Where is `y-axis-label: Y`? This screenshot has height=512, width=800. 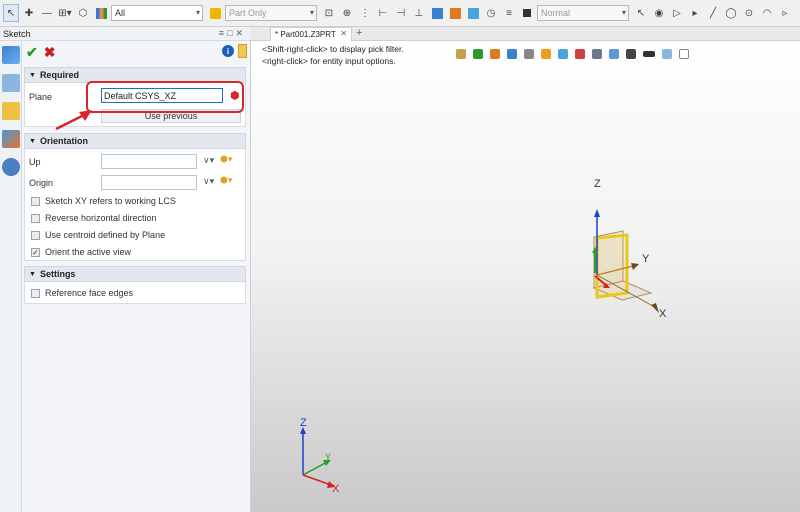
y-axis-label: Y is located at coordinates (646, 259).